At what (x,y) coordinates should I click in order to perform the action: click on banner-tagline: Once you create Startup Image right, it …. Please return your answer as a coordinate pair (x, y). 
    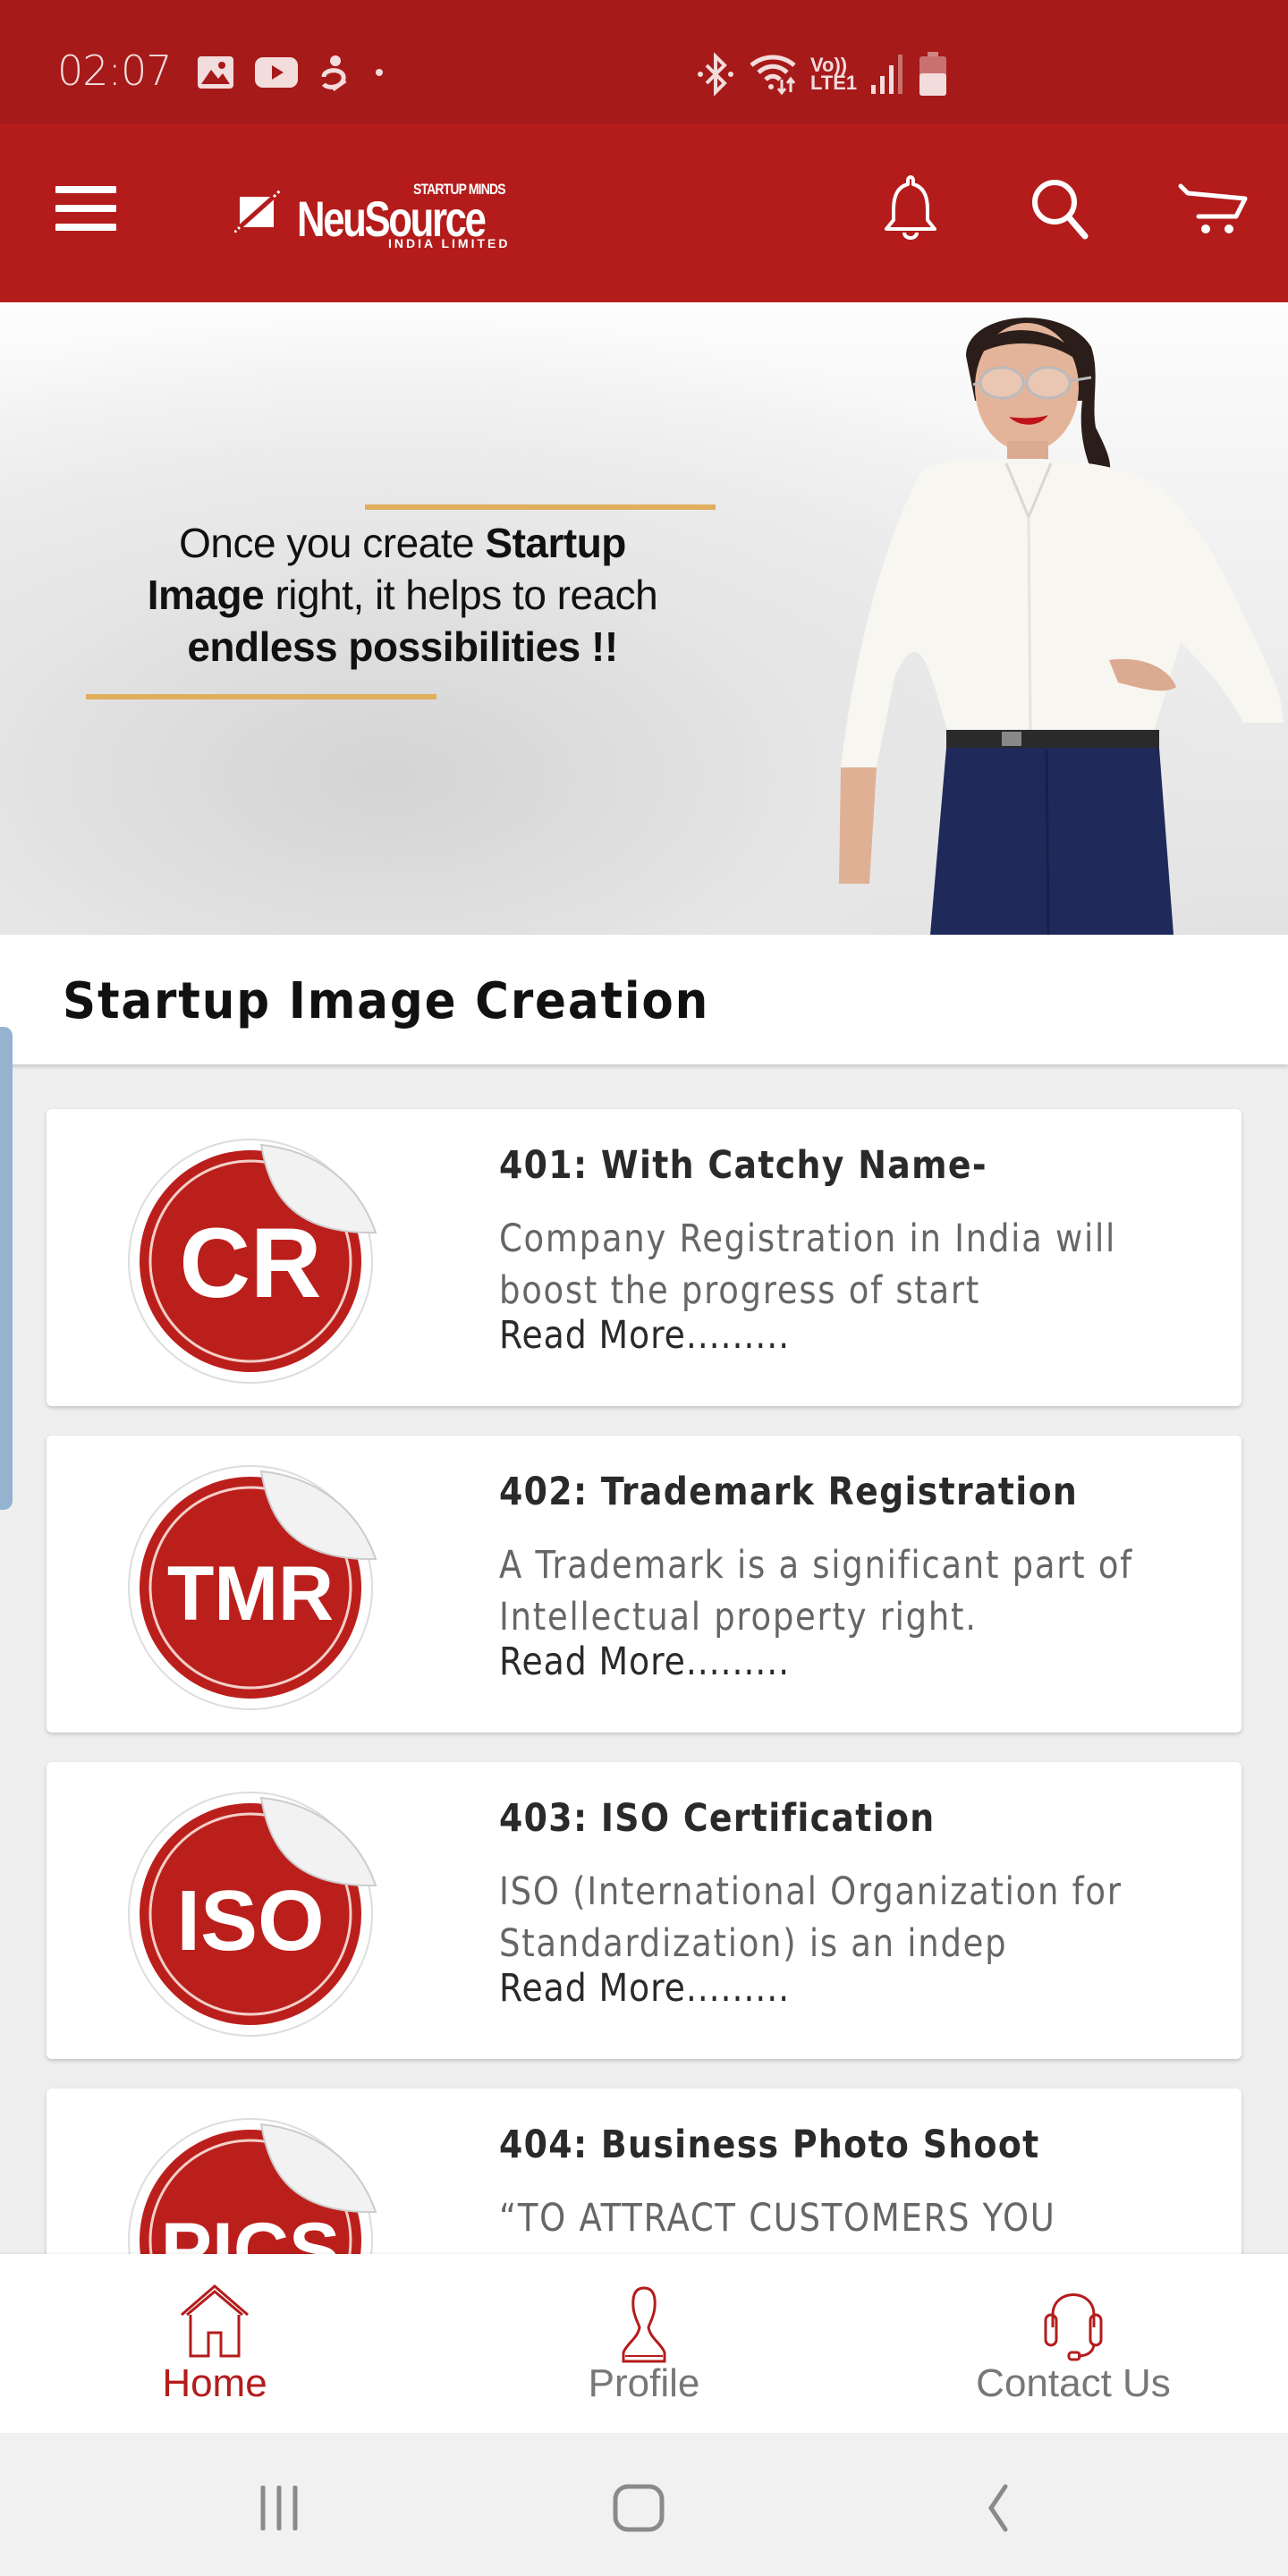
    Looking at the image, I should click on (402, 595).